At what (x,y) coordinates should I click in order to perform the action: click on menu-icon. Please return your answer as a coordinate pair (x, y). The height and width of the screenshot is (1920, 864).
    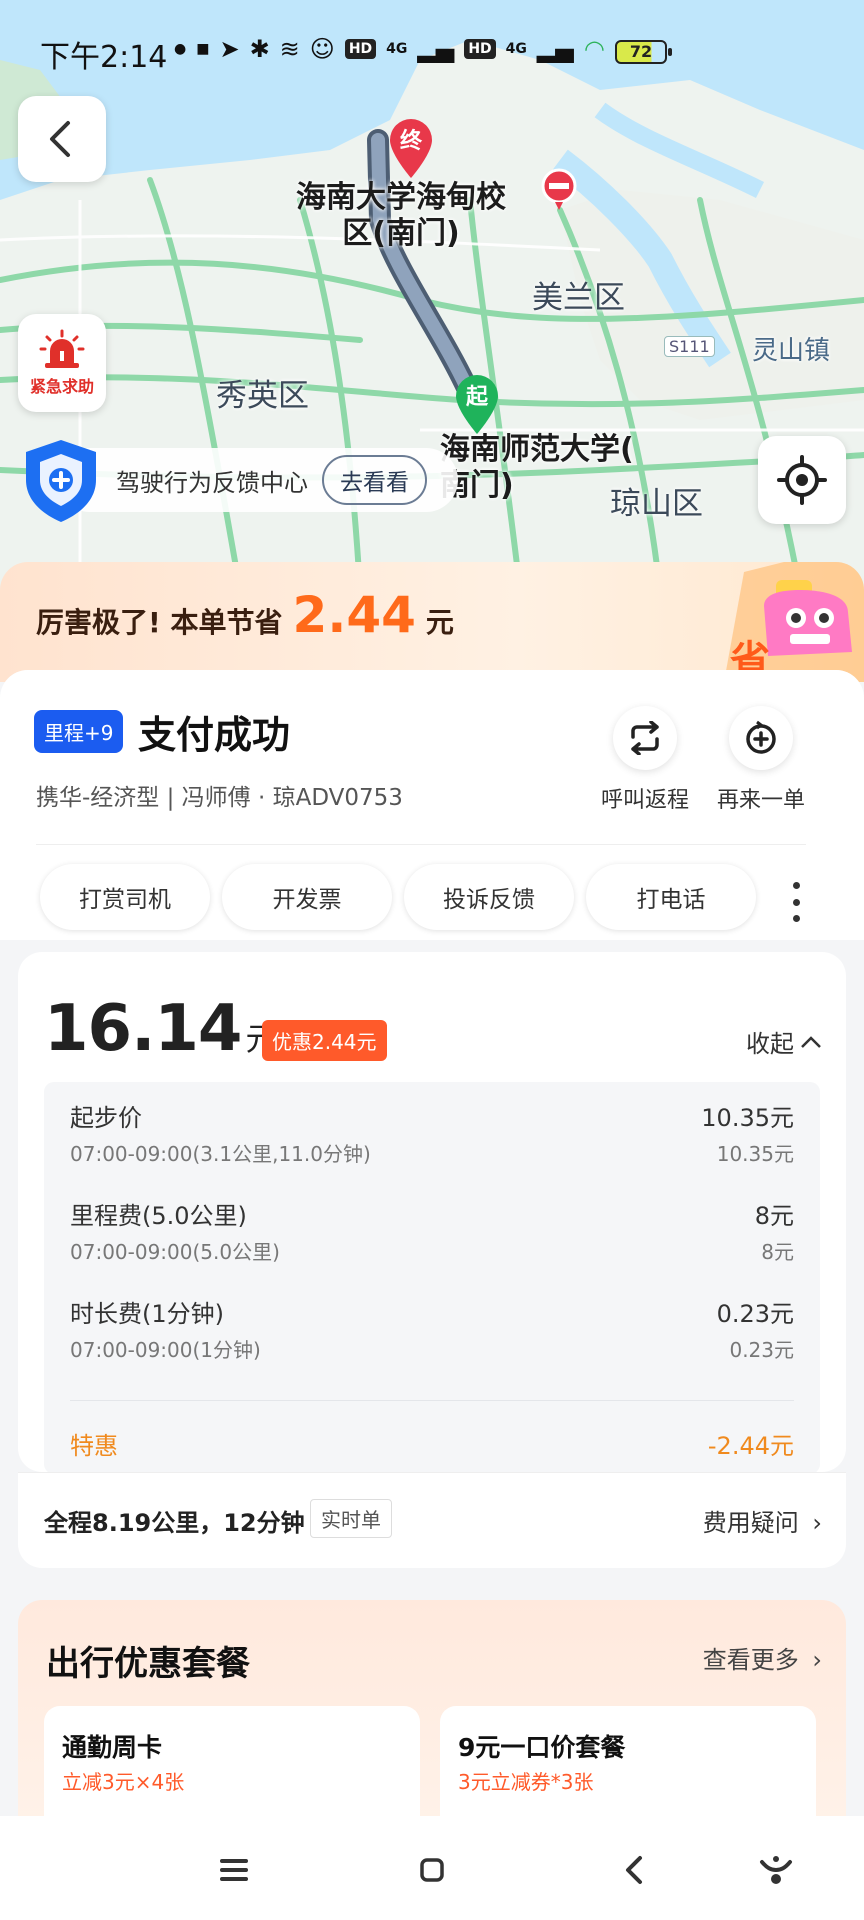
    Looking at the image, I should click on (234, 1870).